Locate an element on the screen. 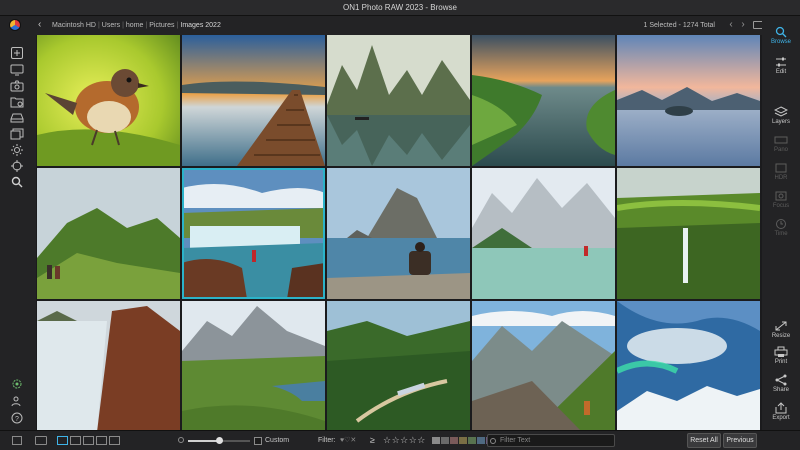 This screenshot has width=800, height=450. module-label: Print is located at coordinates (781, 362).